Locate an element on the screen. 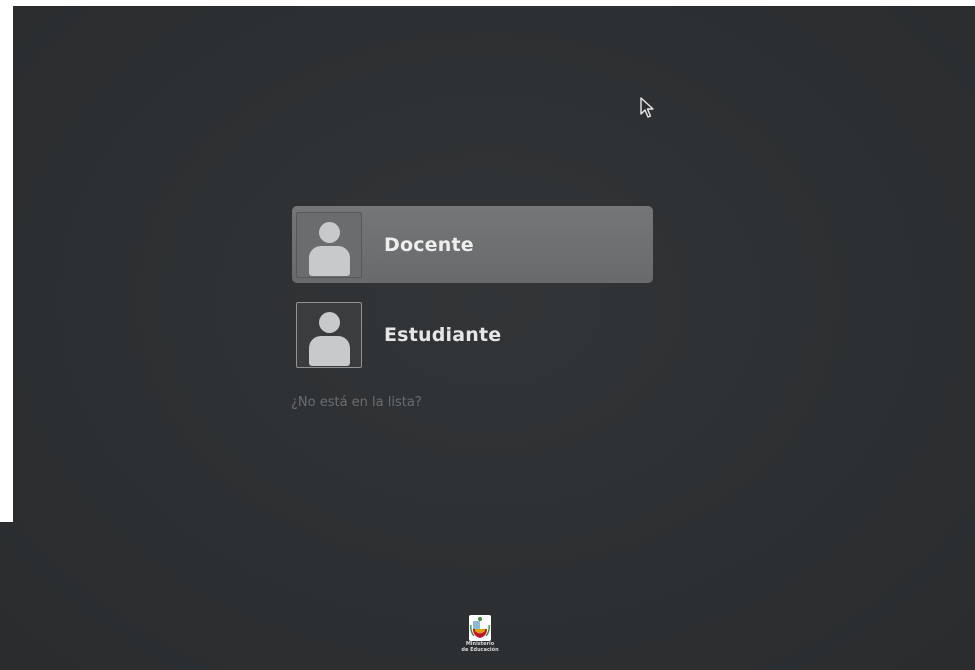 This screenshot has width=975, height=670. peru-coat-of-arms-icon is located at coordinates (480, 628).